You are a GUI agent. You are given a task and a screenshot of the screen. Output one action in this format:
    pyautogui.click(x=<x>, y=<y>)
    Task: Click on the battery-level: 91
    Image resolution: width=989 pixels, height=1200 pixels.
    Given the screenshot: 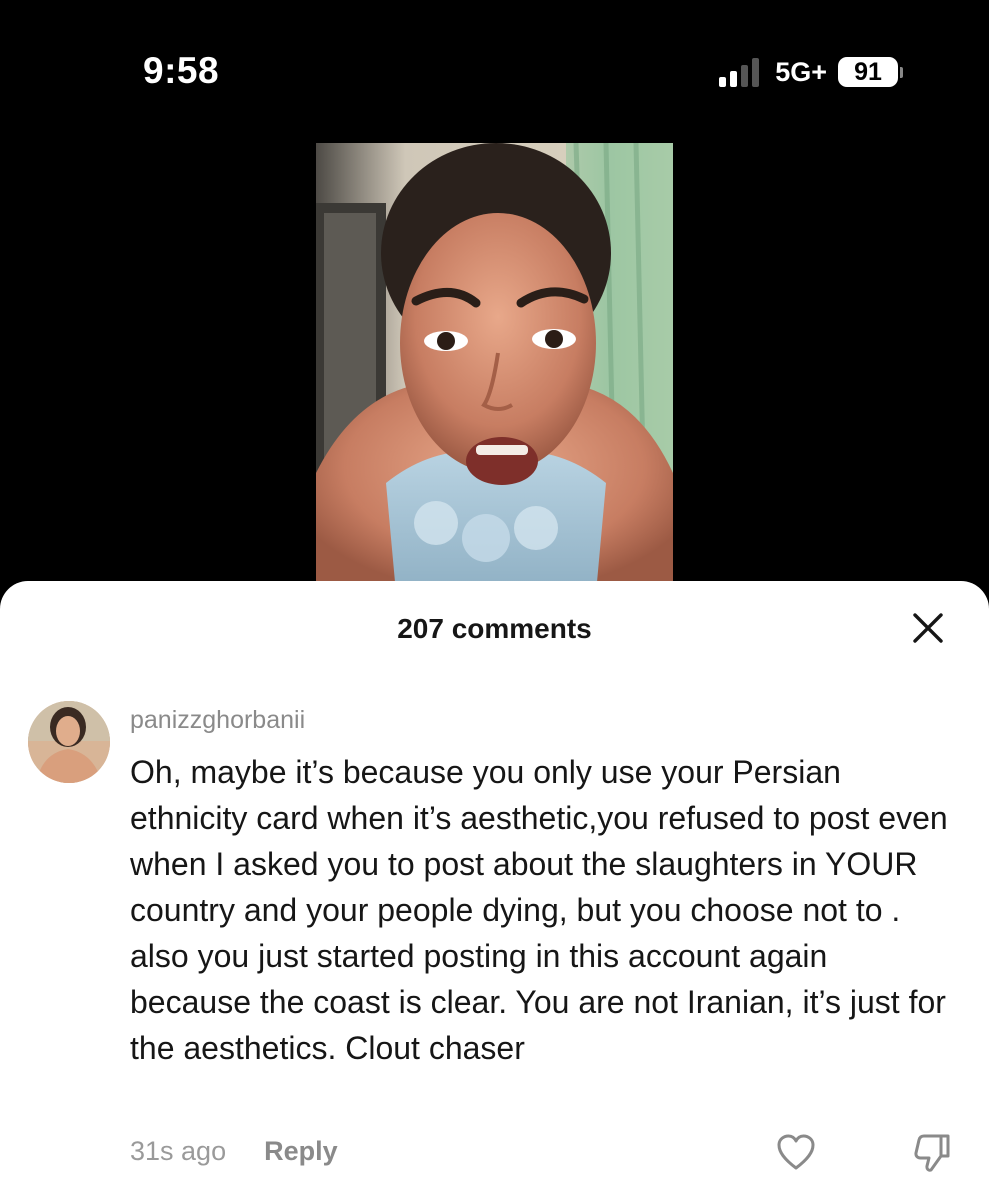 What is the action you would take?
    pyautogui.click(x=868, y=72)
    